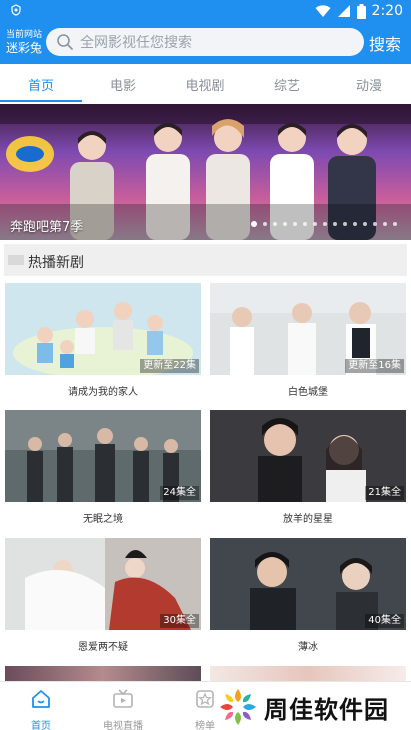  I want to click on search-input: 全网影视任您搜索, so click(205, 42).